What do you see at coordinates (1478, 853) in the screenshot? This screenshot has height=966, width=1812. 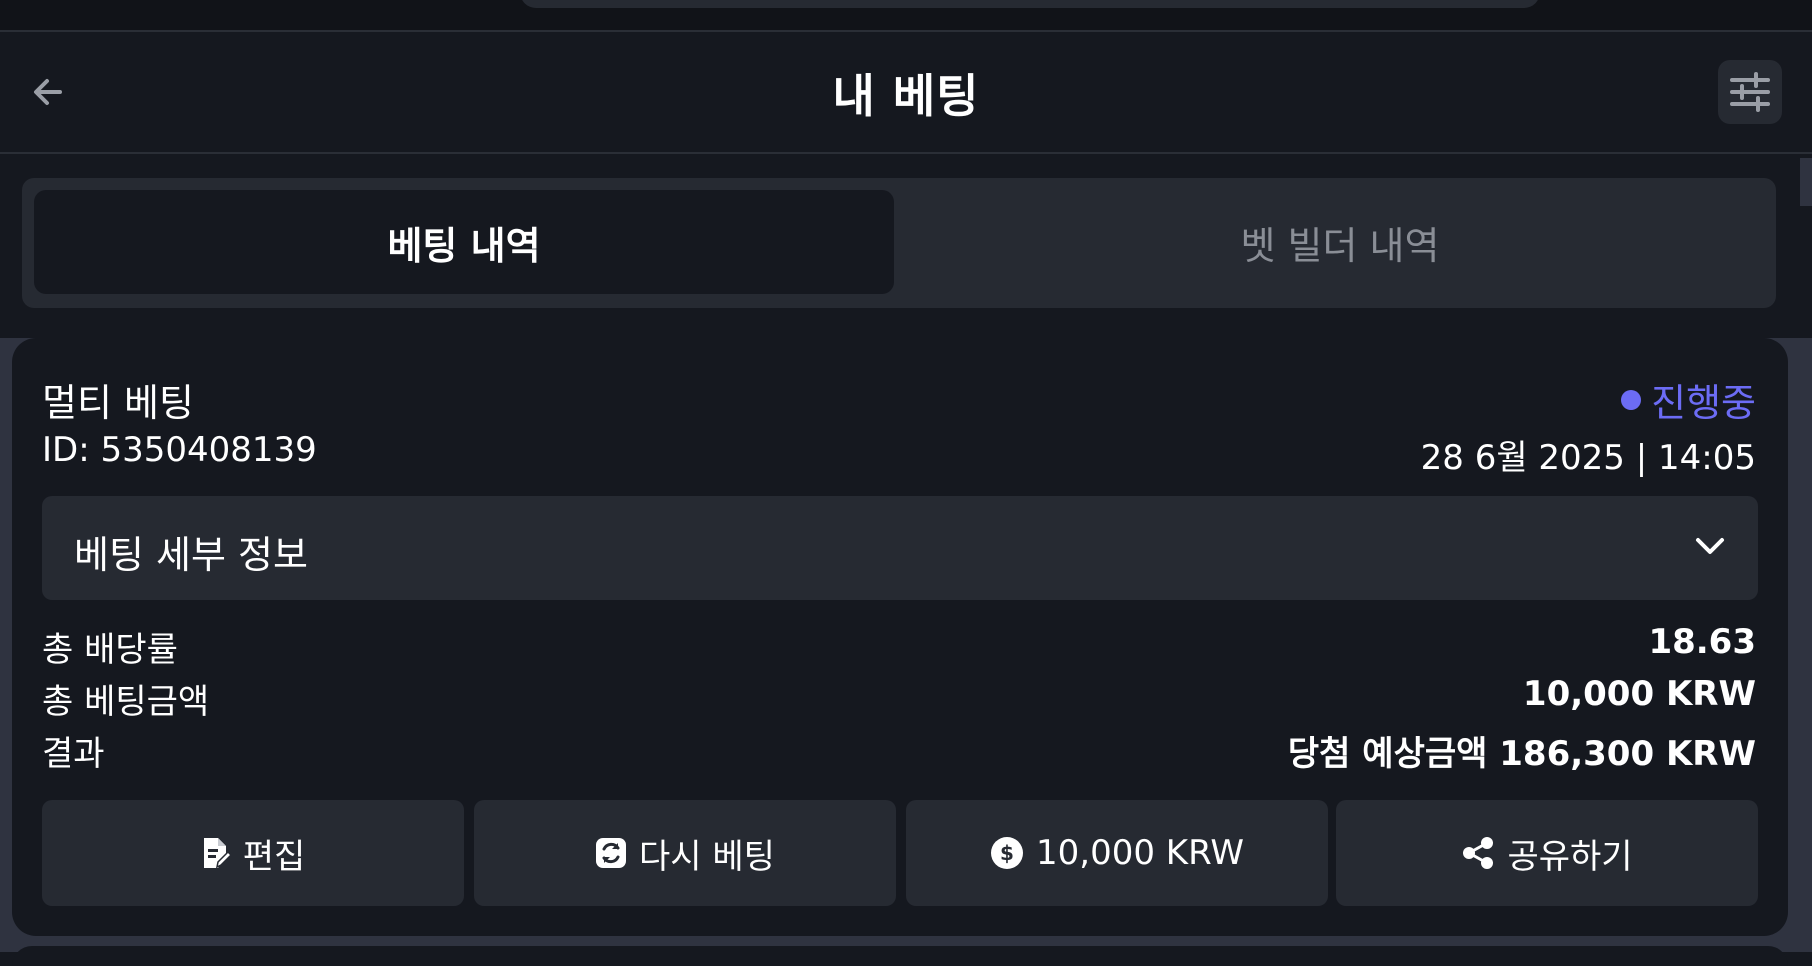 I see `share-icon` at bounding box center [1478, 853].